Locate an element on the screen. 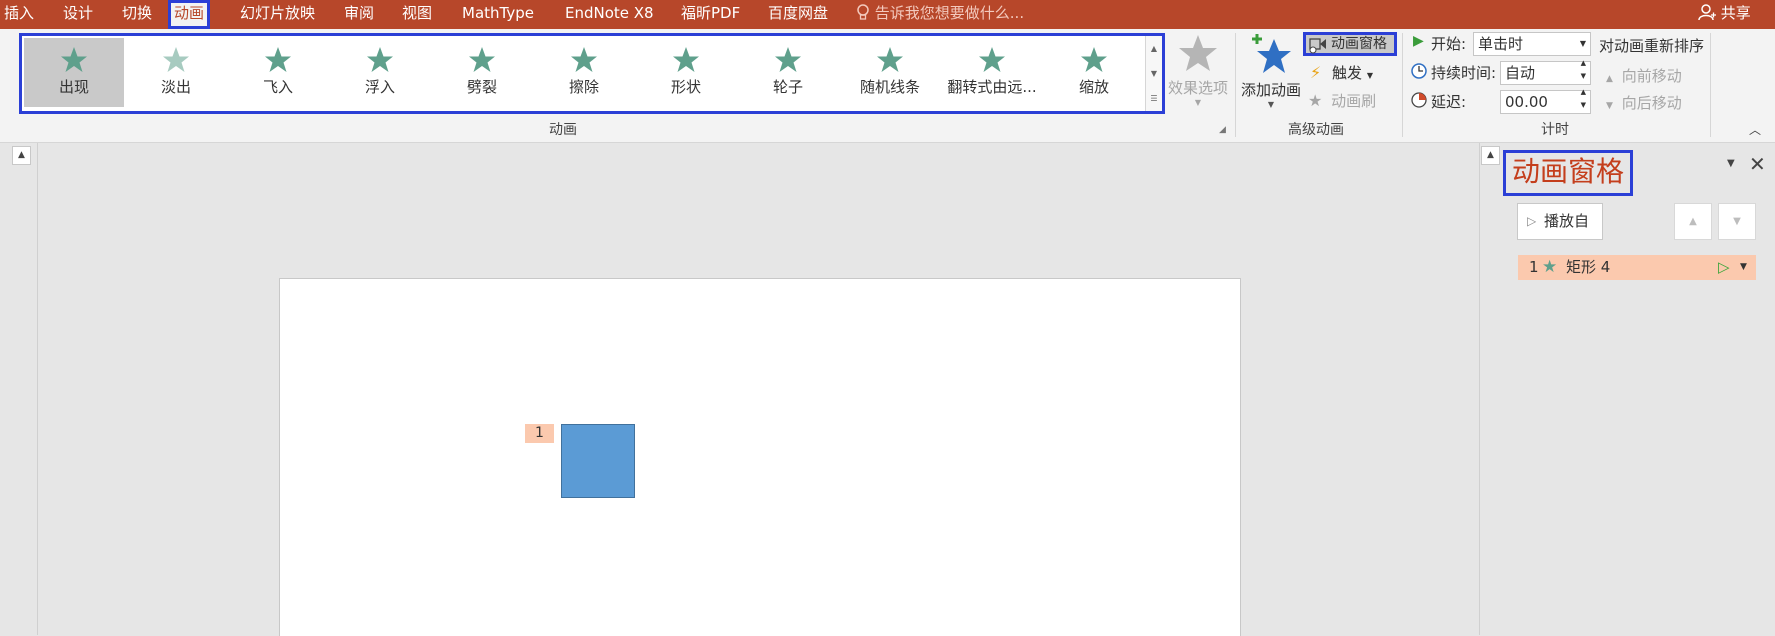  star-zoom-icon is located at coordinates (1094, 59).